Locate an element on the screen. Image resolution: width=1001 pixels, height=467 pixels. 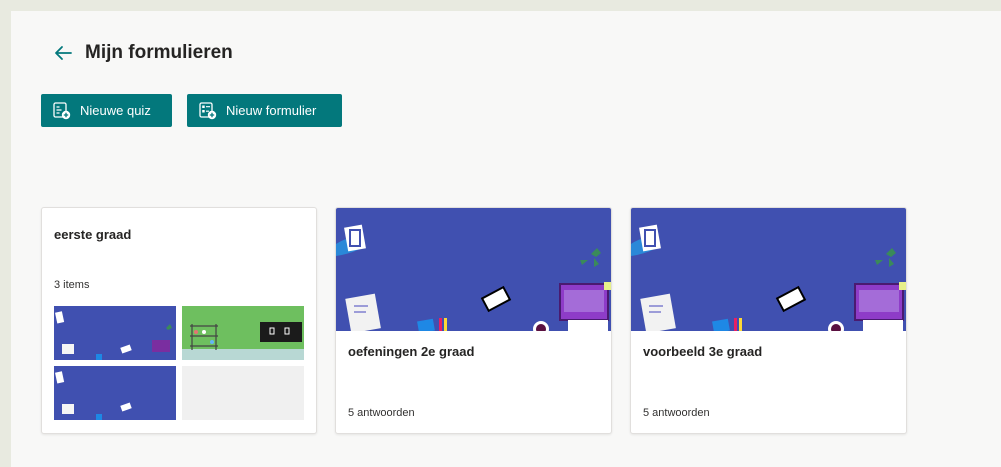
arrow-left-icon is located at coordinates (63, 53).